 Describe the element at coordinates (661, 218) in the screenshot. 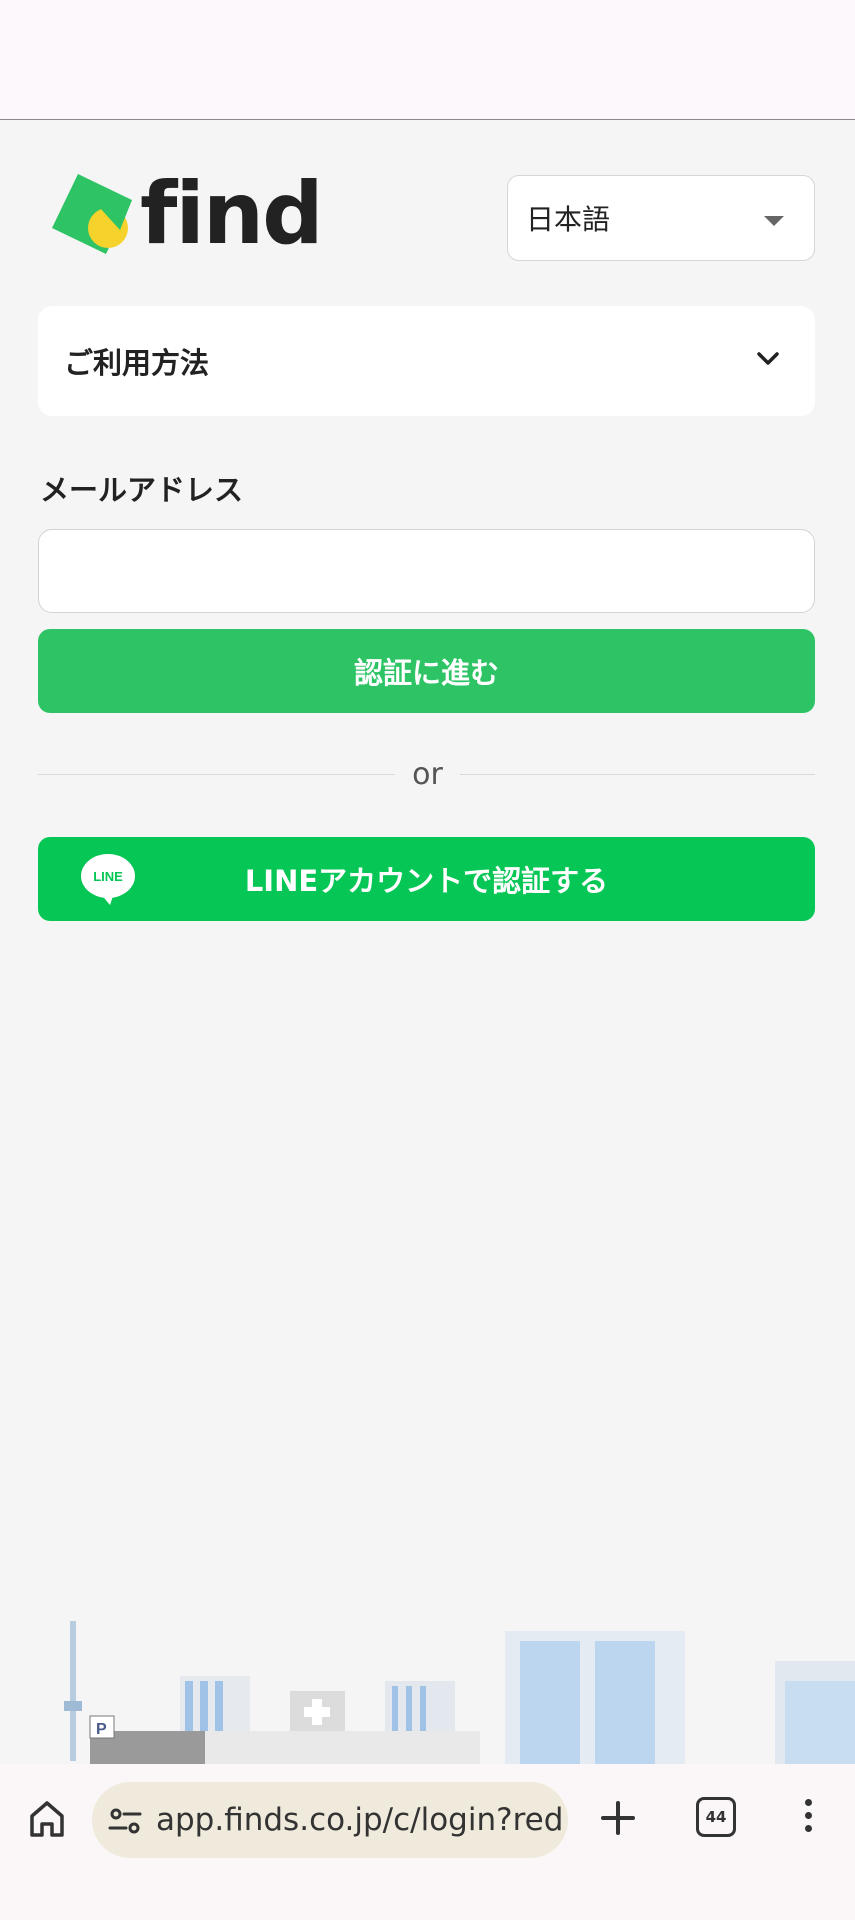

I see `language-select: 日本語` at that location.